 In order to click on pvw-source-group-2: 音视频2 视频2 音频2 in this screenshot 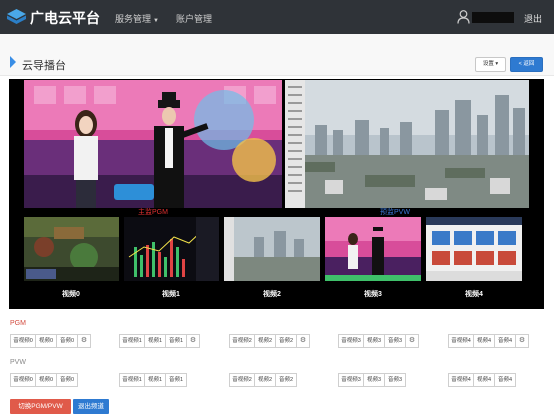, I will do `click(263, 380)`.